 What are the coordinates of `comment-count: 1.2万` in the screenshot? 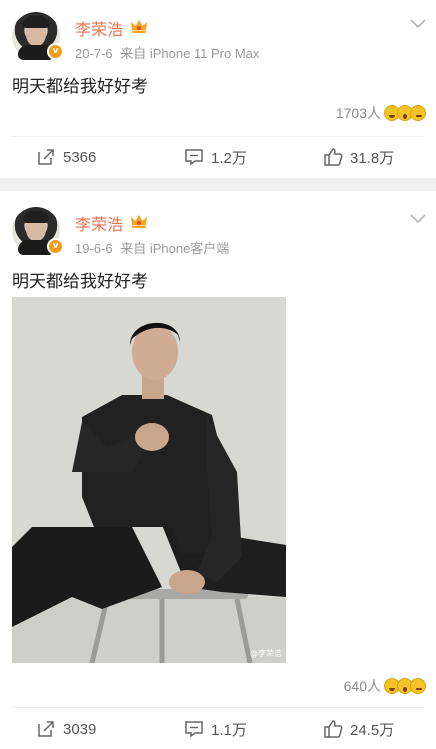 It's located at (229, 158).